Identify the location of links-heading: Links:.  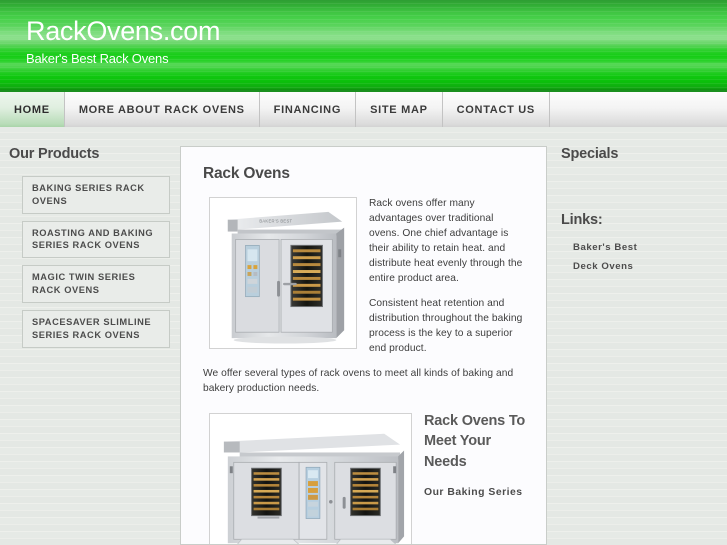
(582, 220).